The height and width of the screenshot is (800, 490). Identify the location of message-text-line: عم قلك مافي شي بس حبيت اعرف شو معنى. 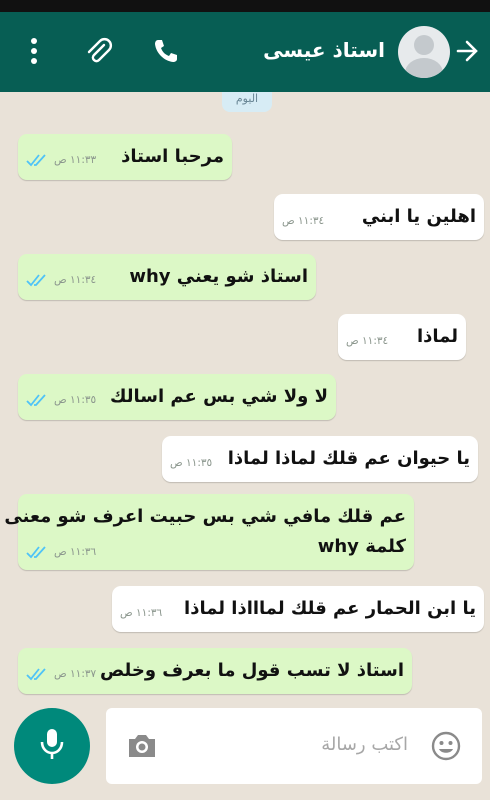
(205, 516).